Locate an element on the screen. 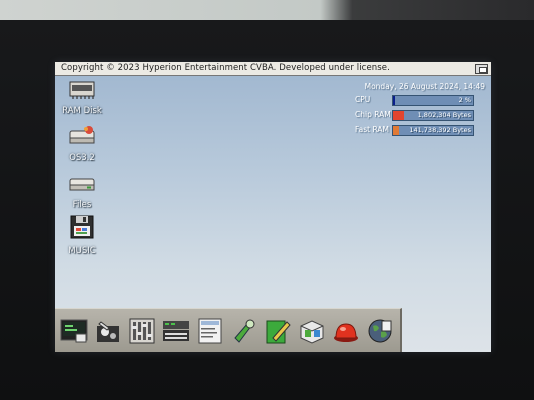 Image resolution: width=534 pixels, height=400 pixels. background-wall is located at coordinates (267, 10).